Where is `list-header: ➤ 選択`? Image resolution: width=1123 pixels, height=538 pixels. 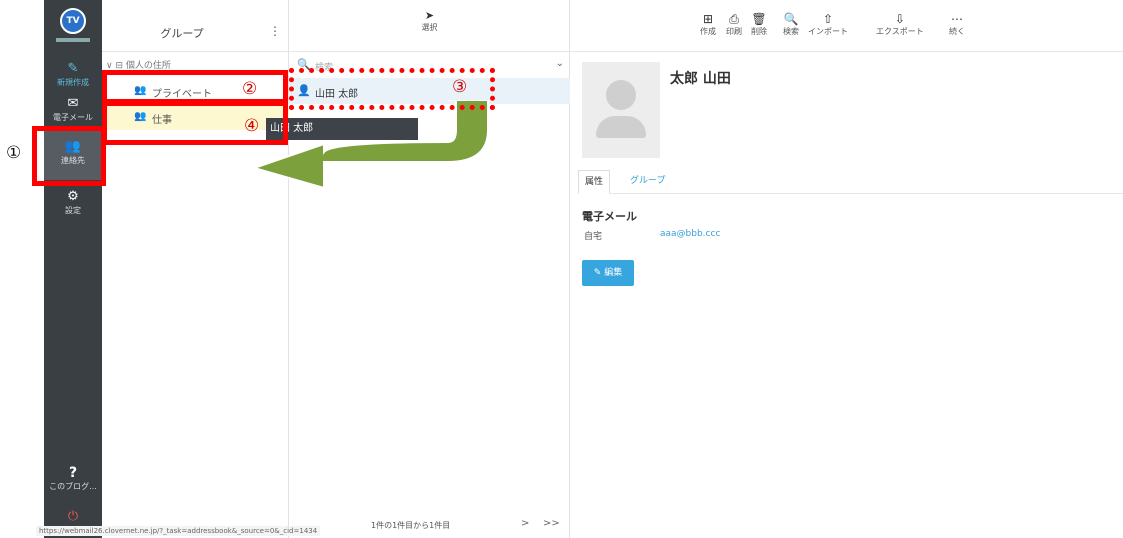 list-header: ➤ 選択 is located at coordinates (429, 26).